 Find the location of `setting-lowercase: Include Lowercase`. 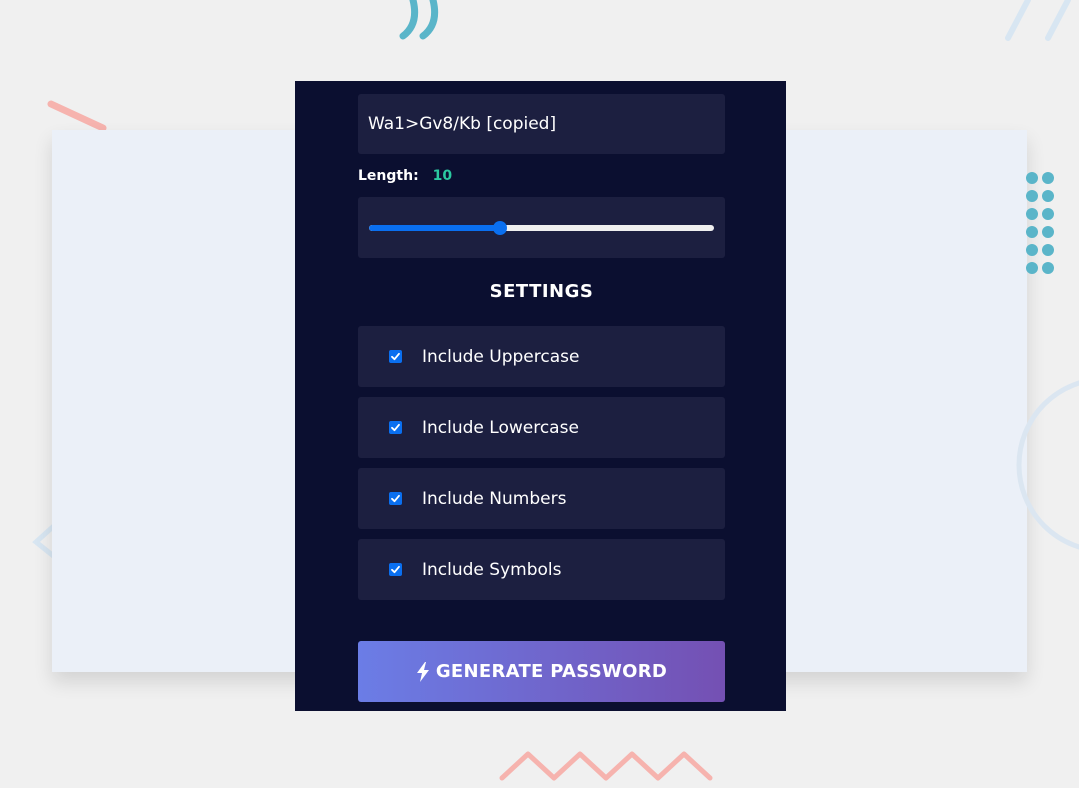

setting-lowercase: Include Lowercase is located at coordinates (541, 427).